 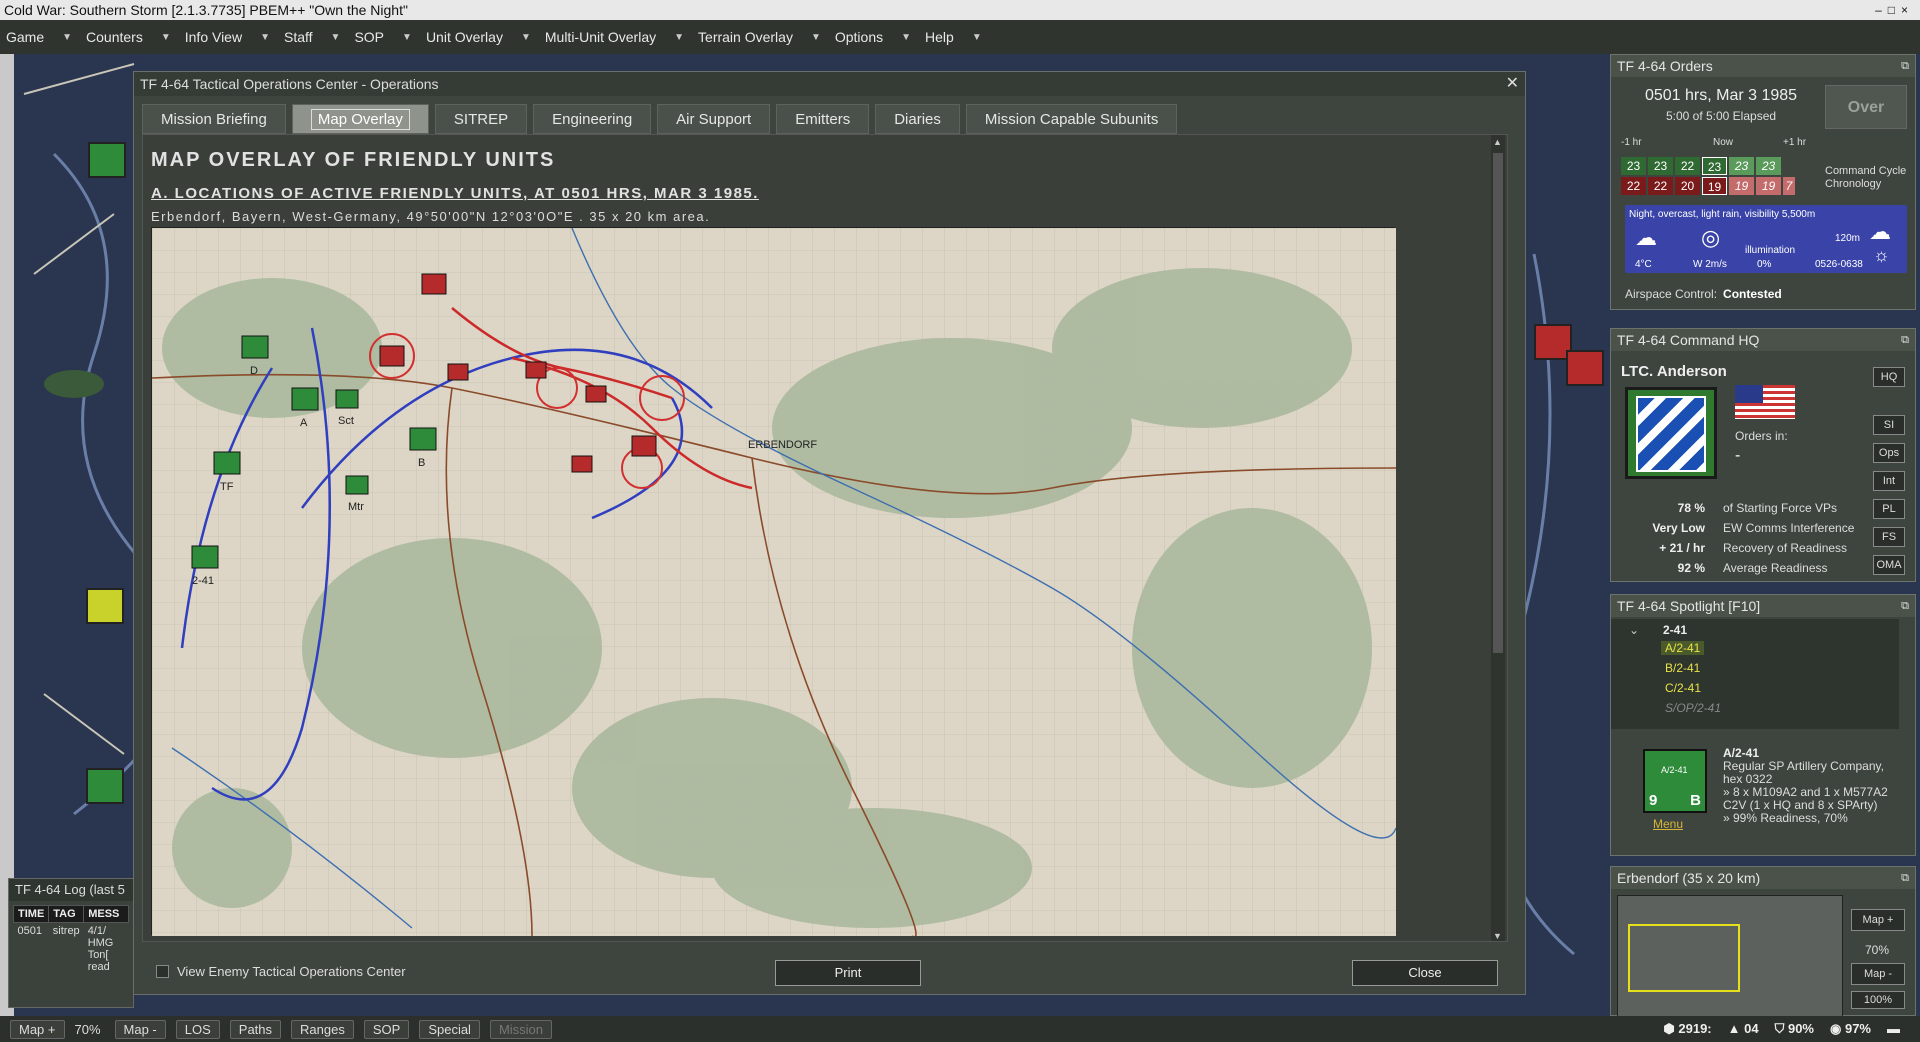 I want to click on menu-sop: SOP ▼, so click(x=382, y=37).